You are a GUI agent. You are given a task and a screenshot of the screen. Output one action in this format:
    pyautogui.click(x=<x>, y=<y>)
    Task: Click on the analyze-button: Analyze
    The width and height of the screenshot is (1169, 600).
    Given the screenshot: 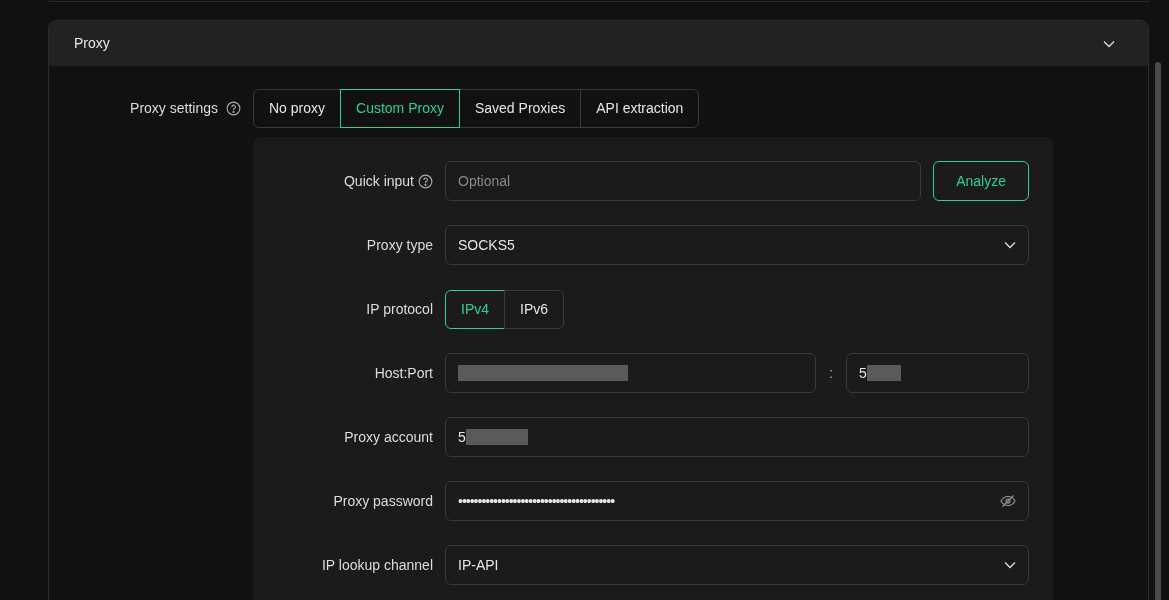 What is the action you would take?
    pyautogui.click(x=981, y=181)
    